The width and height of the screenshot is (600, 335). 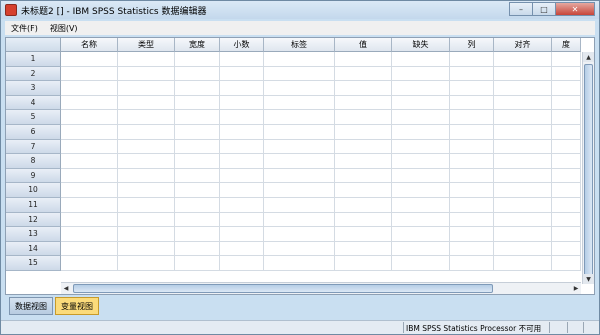 What do you see at coordinates (521, 9) in the screenshot?
I see `minimize-button: –` at bounding box center [521, 9].